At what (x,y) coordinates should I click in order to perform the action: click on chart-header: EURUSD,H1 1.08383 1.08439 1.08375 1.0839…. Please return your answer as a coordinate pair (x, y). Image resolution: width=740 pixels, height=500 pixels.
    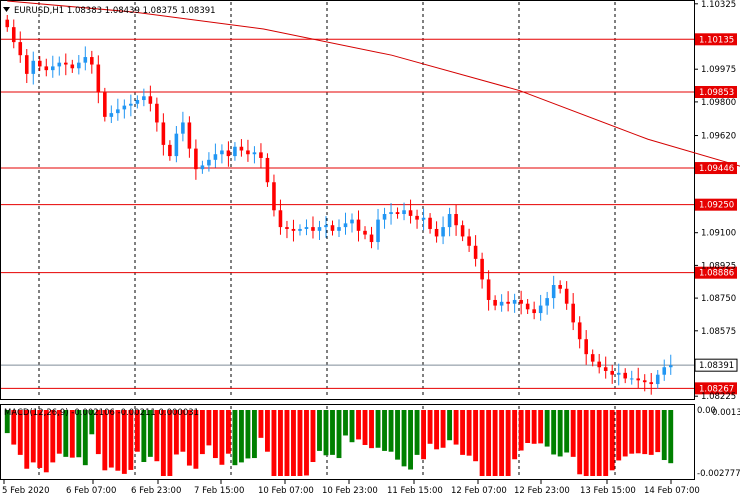
    Looking at the image, I should click on (115, 11).